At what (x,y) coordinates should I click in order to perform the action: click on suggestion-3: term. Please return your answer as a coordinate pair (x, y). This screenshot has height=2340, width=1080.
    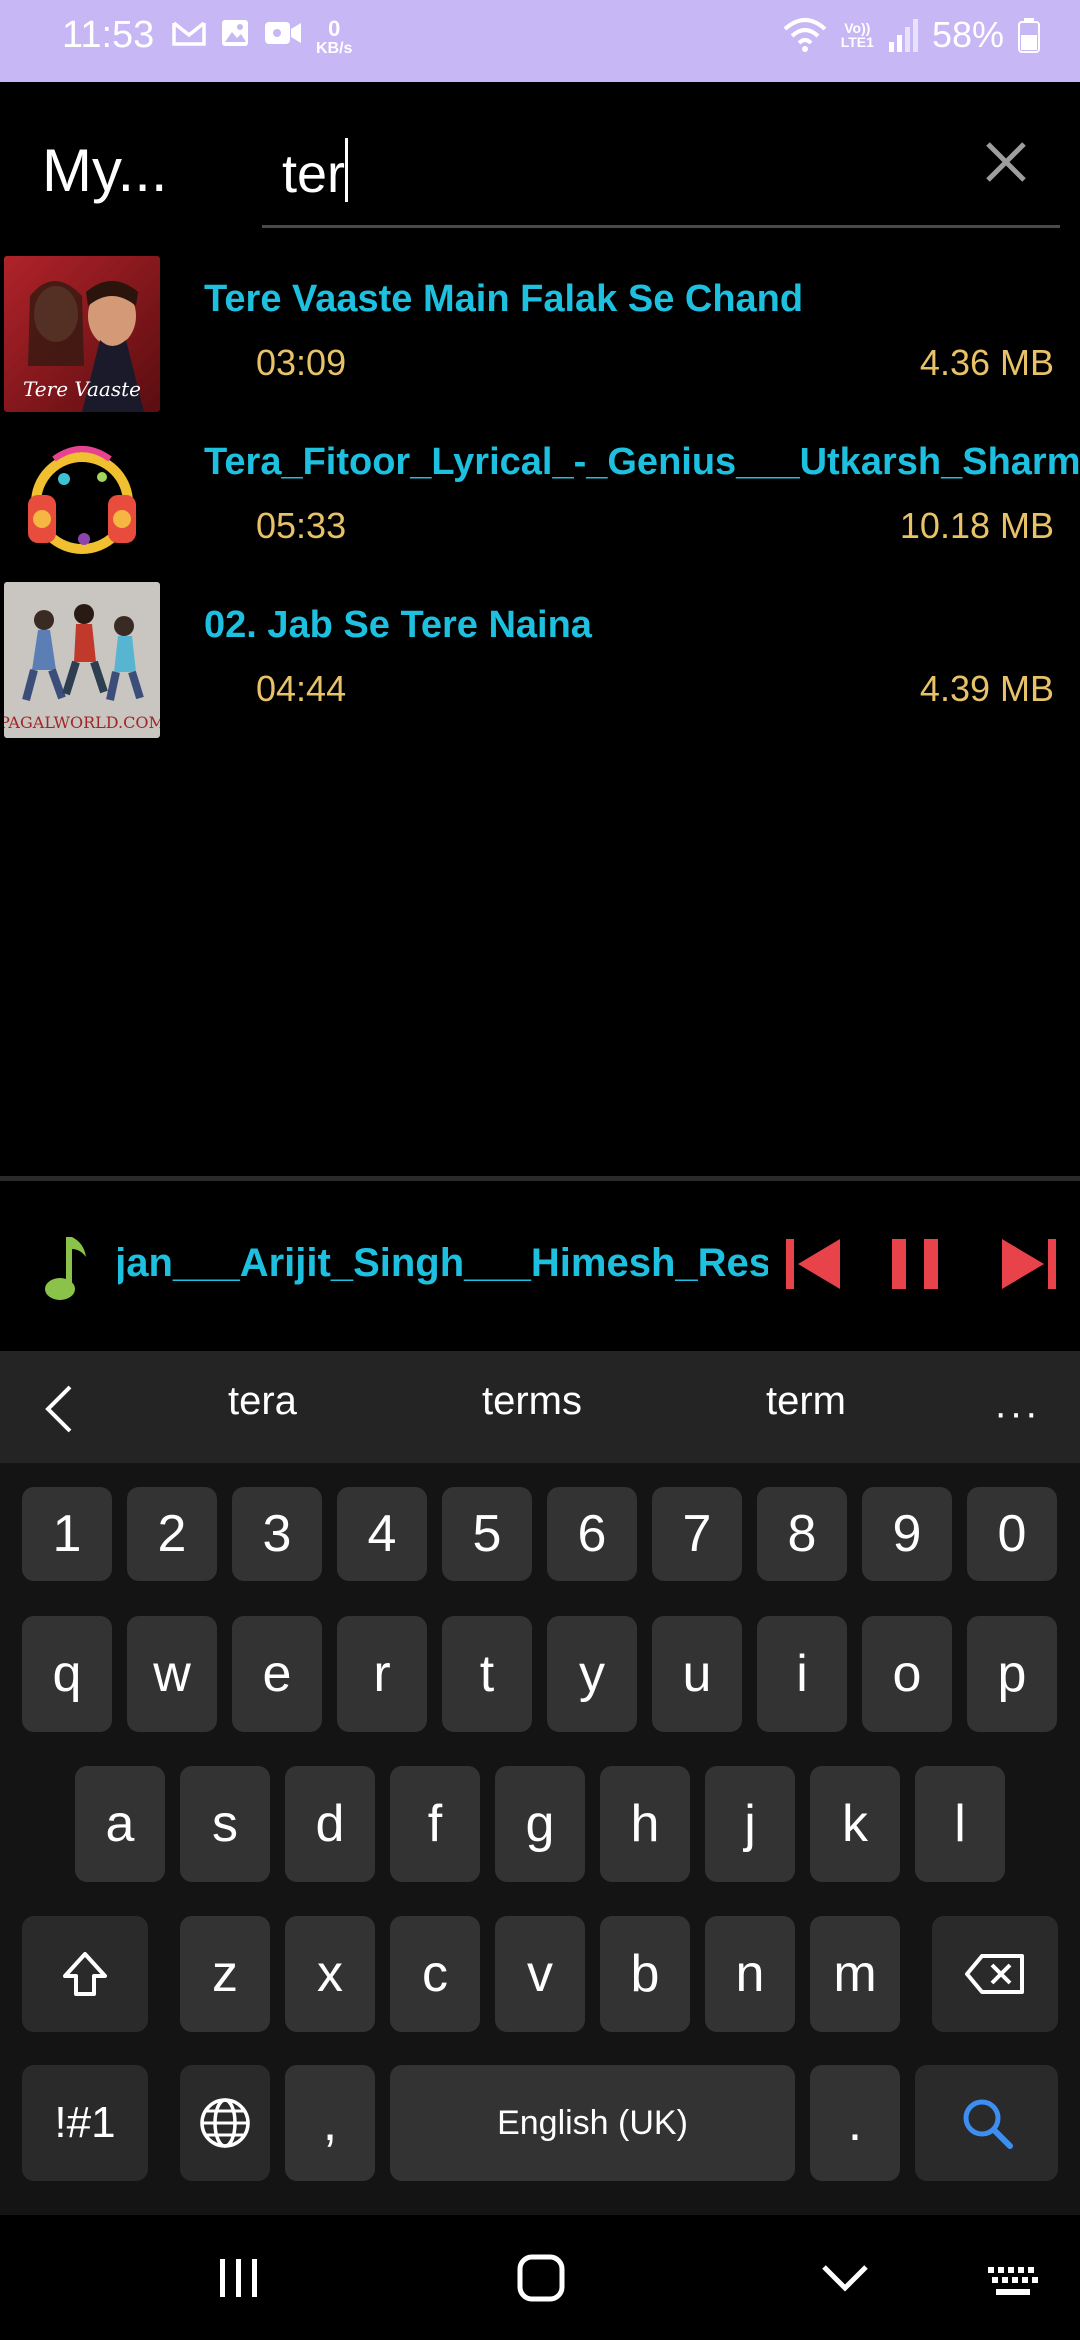
    Looking at the image, I should click on (806, 1401).